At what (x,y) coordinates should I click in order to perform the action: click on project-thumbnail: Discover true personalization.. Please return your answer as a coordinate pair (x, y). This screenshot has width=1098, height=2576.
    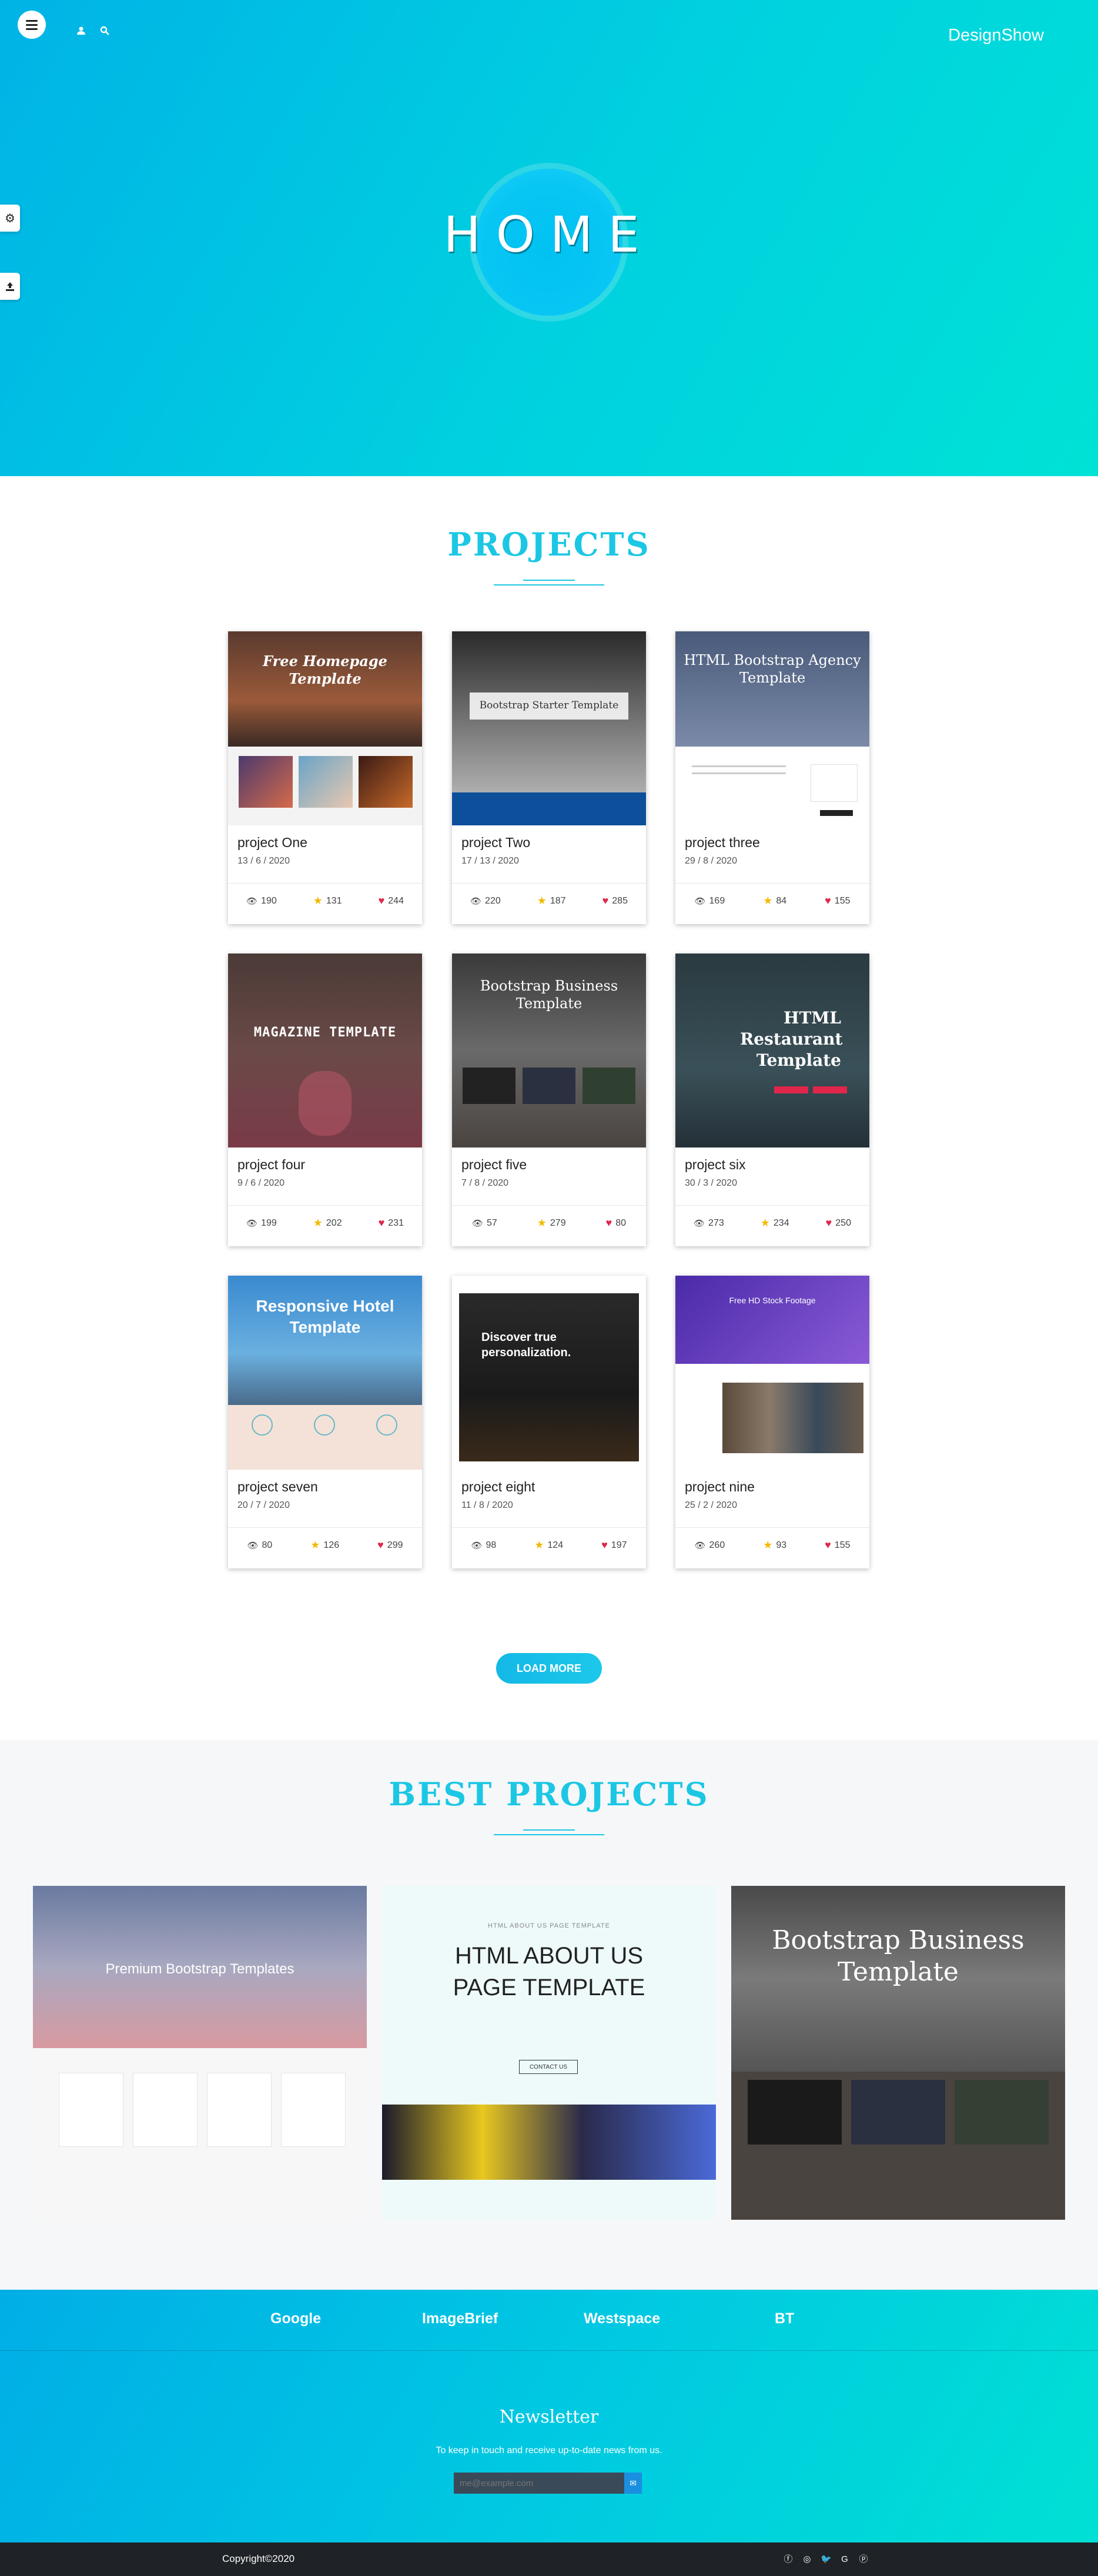
    Looking at the image, I should click on (549, 1373).